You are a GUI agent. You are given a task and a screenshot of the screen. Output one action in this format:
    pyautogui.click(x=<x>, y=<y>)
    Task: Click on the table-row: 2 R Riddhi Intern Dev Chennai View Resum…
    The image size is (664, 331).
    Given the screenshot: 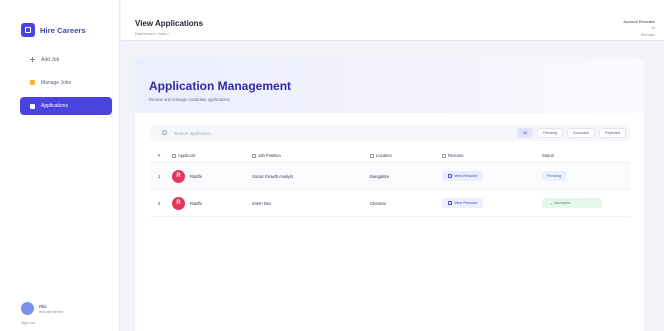 What is the action you would take?
    pyautogui.click(x=390, y=203)
    